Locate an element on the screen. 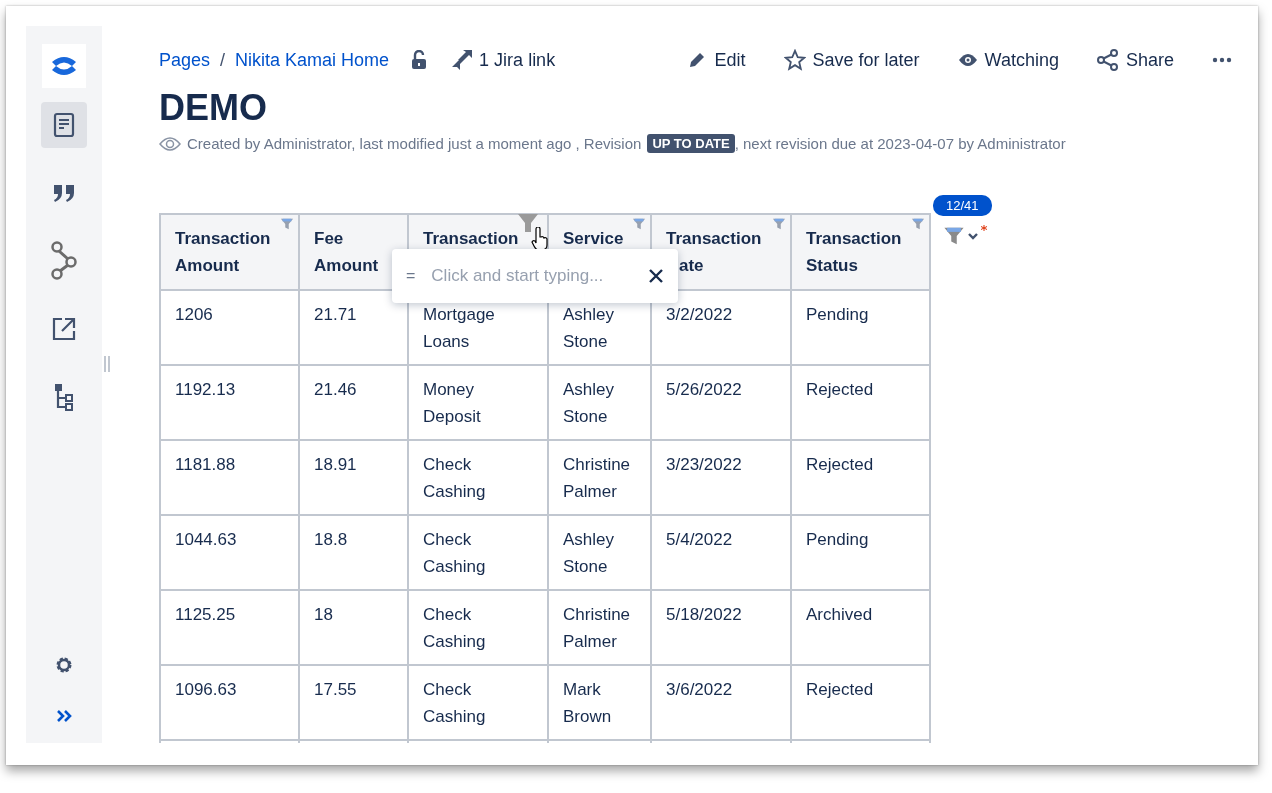  table-cell: 1125.25 is located at coordinates (229, 627).